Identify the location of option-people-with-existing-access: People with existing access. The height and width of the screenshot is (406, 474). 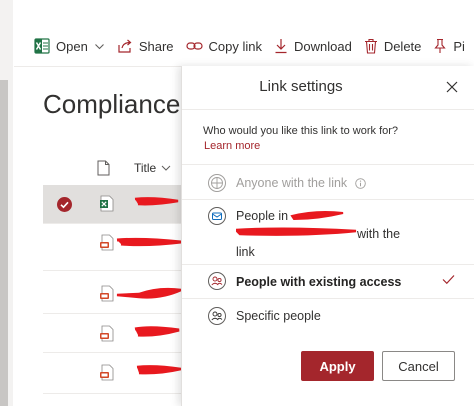
(328, 282).